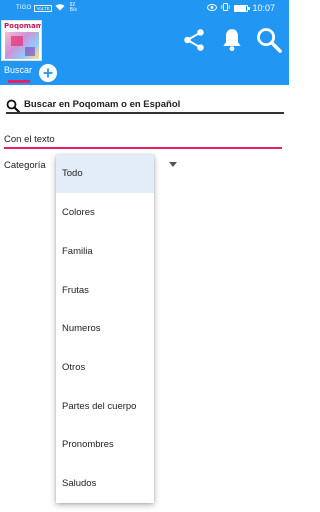 The width and height of the screenshot is (320, 512). Describe the element at coordinates (13, 108) in the screenshot. I see `search-icon-small` at that location.